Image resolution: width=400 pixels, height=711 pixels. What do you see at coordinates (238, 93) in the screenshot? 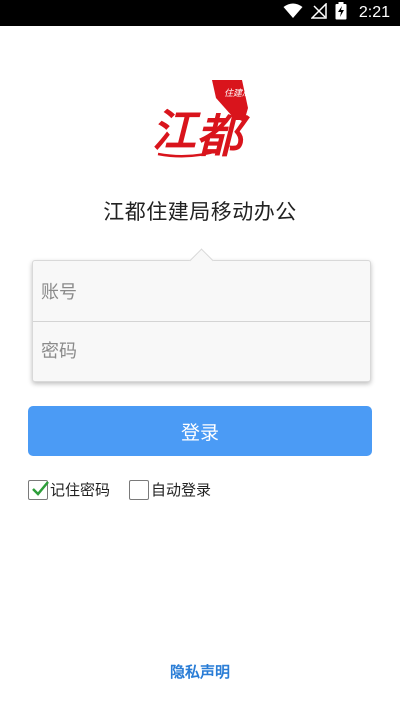
I see `svg-text: 住建局` at bounding box center [238, 93].